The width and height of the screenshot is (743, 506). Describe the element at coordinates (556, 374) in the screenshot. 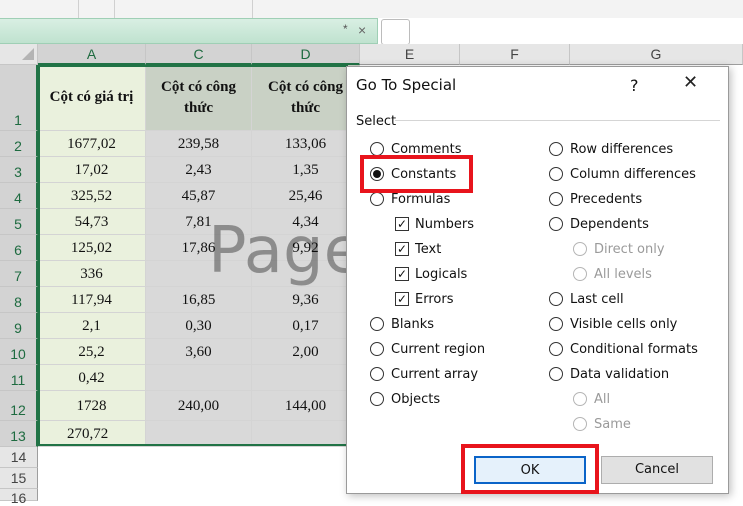

I see `data-validation-radio` at that location.